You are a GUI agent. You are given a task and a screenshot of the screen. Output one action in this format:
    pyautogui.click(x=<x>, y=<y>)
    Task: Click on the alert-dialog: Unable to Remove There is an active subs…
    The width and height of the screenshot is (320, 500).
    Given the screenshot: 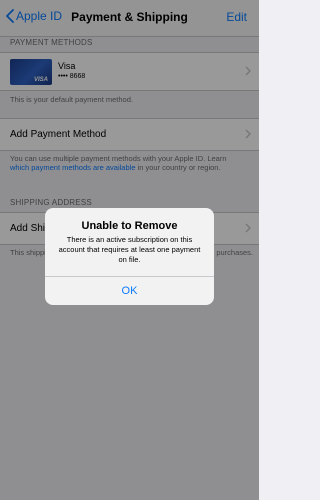 What is the action you would take?
    pyautogui.click(x=129, y=256)
    